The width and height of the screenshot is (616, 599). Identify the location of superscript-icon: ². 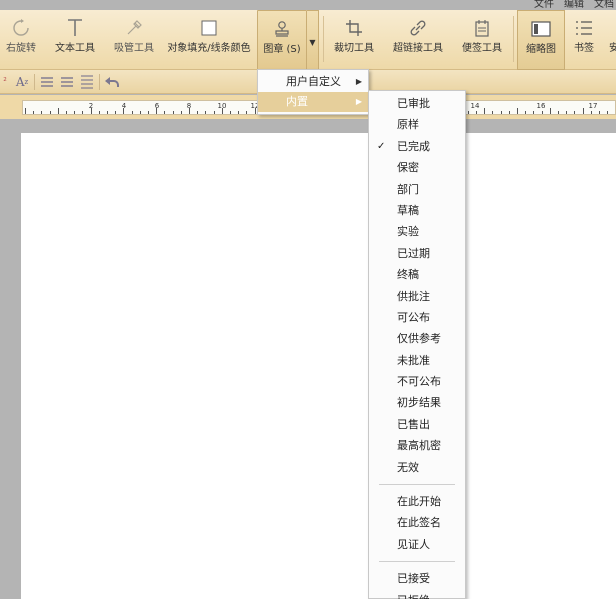
(5, 82).